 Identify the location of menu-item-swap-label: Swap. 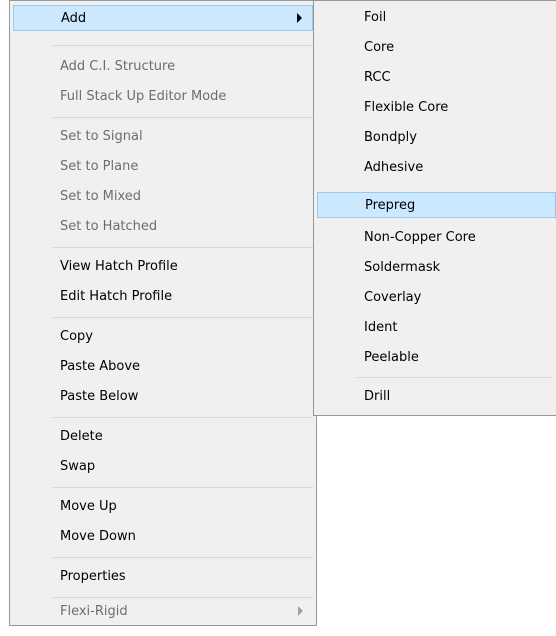
(78, 466).